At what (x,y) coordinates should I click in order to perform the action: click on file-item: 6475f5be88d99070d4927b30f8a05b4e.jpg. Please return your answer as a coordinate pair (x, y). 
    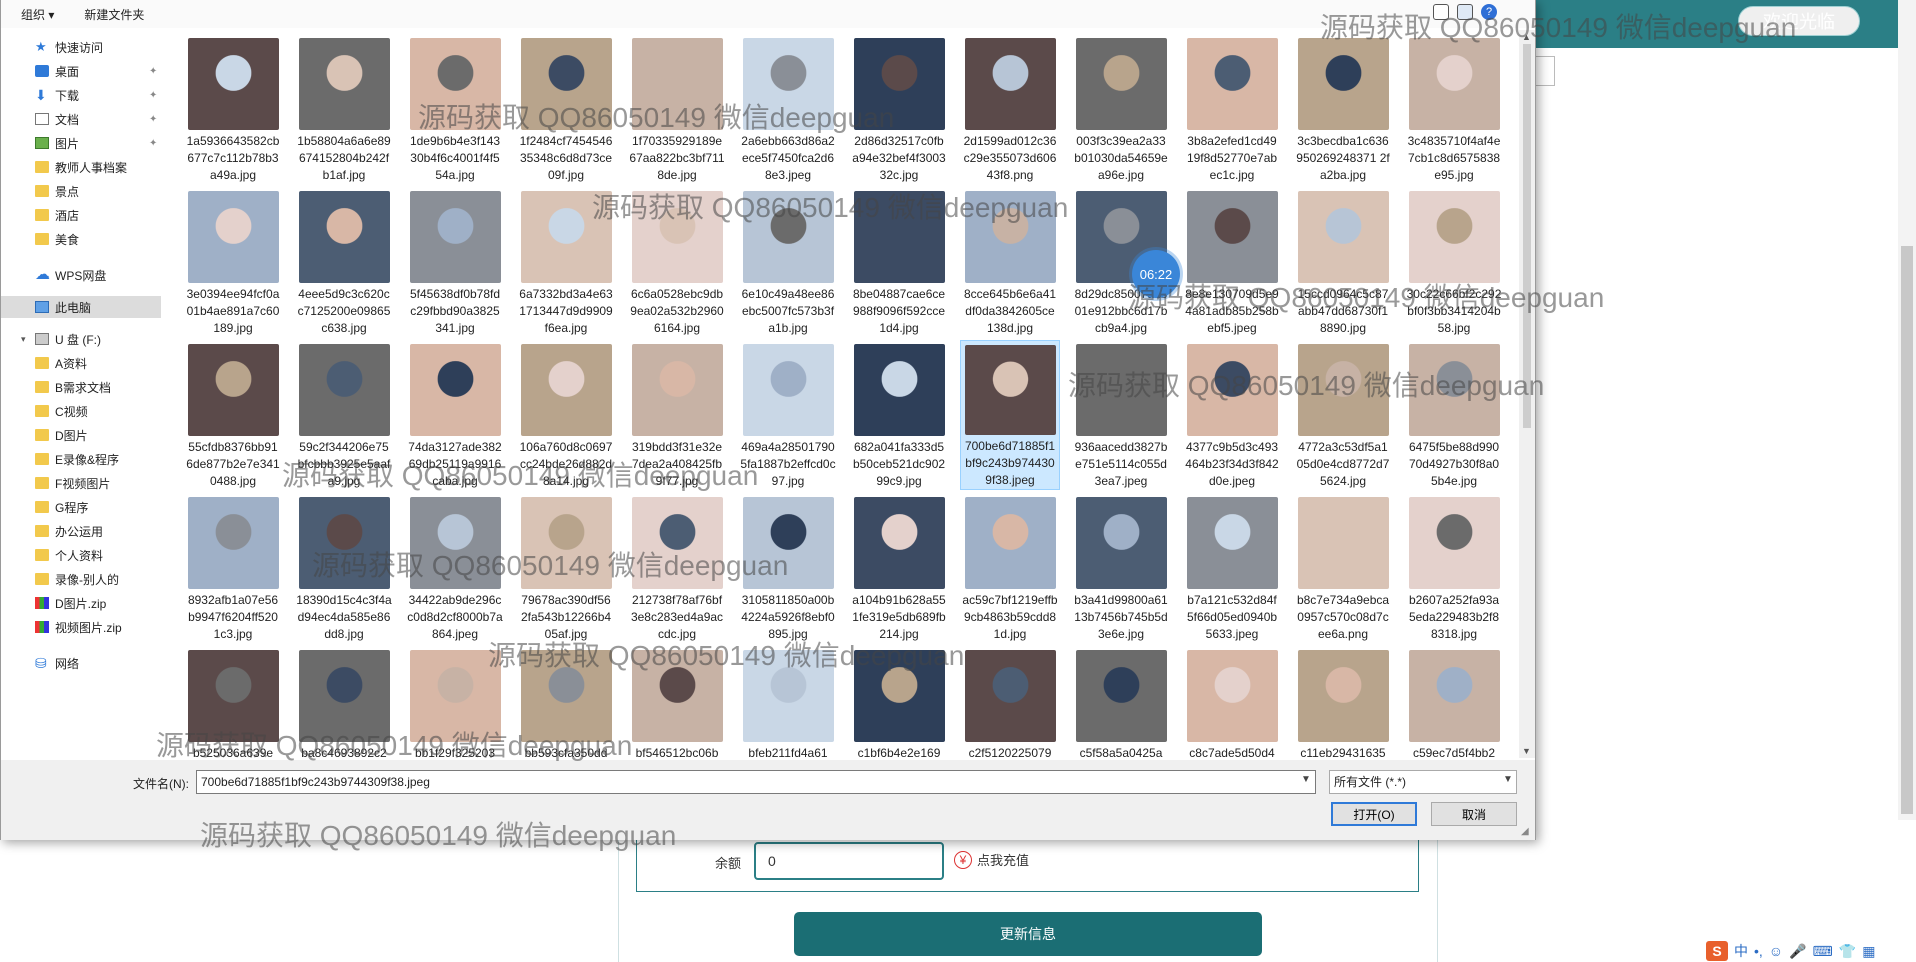
    Looking at the image, I should click on (1454, 415).